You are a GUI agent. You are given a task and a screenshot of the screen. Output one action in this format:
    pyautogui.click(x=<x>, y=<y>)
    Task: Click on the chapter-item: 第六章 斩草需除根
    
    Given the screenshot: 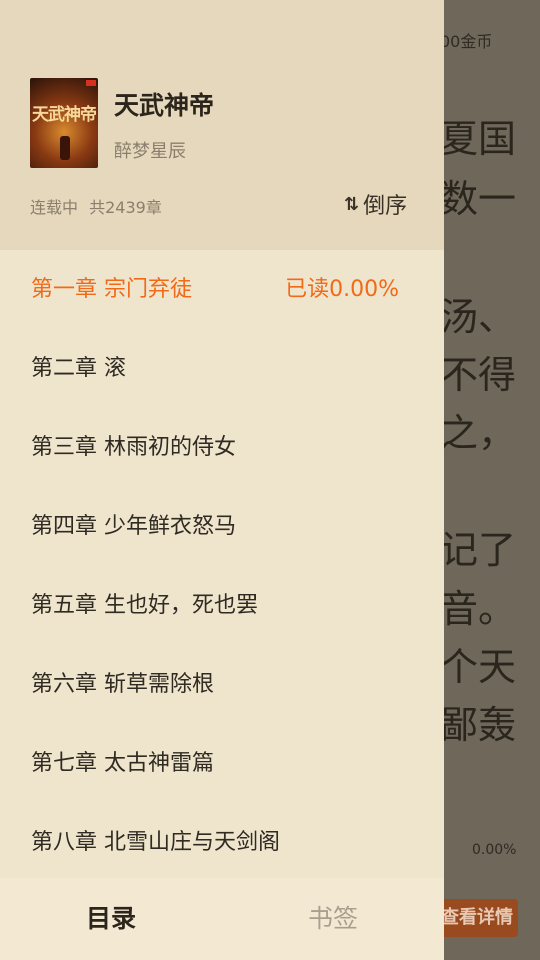 What is the action you would take?
    pyautogui.click(x=221, y=684)
    